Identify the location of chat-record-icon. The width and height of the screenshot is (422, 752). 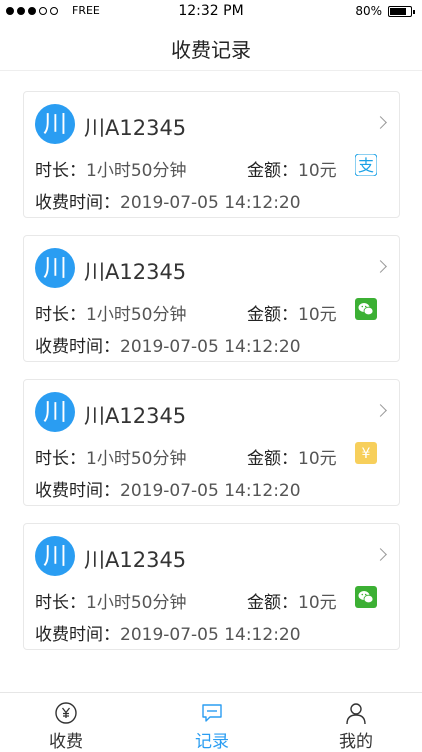
(212, 713).